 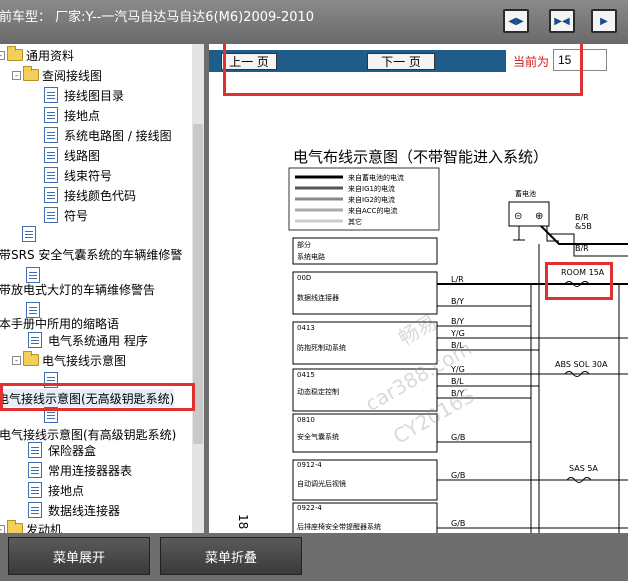 What do you see at coordinates (457, 279) in the screenshot?
I see `wire-label: L/R` at bounding box center [457, 279].